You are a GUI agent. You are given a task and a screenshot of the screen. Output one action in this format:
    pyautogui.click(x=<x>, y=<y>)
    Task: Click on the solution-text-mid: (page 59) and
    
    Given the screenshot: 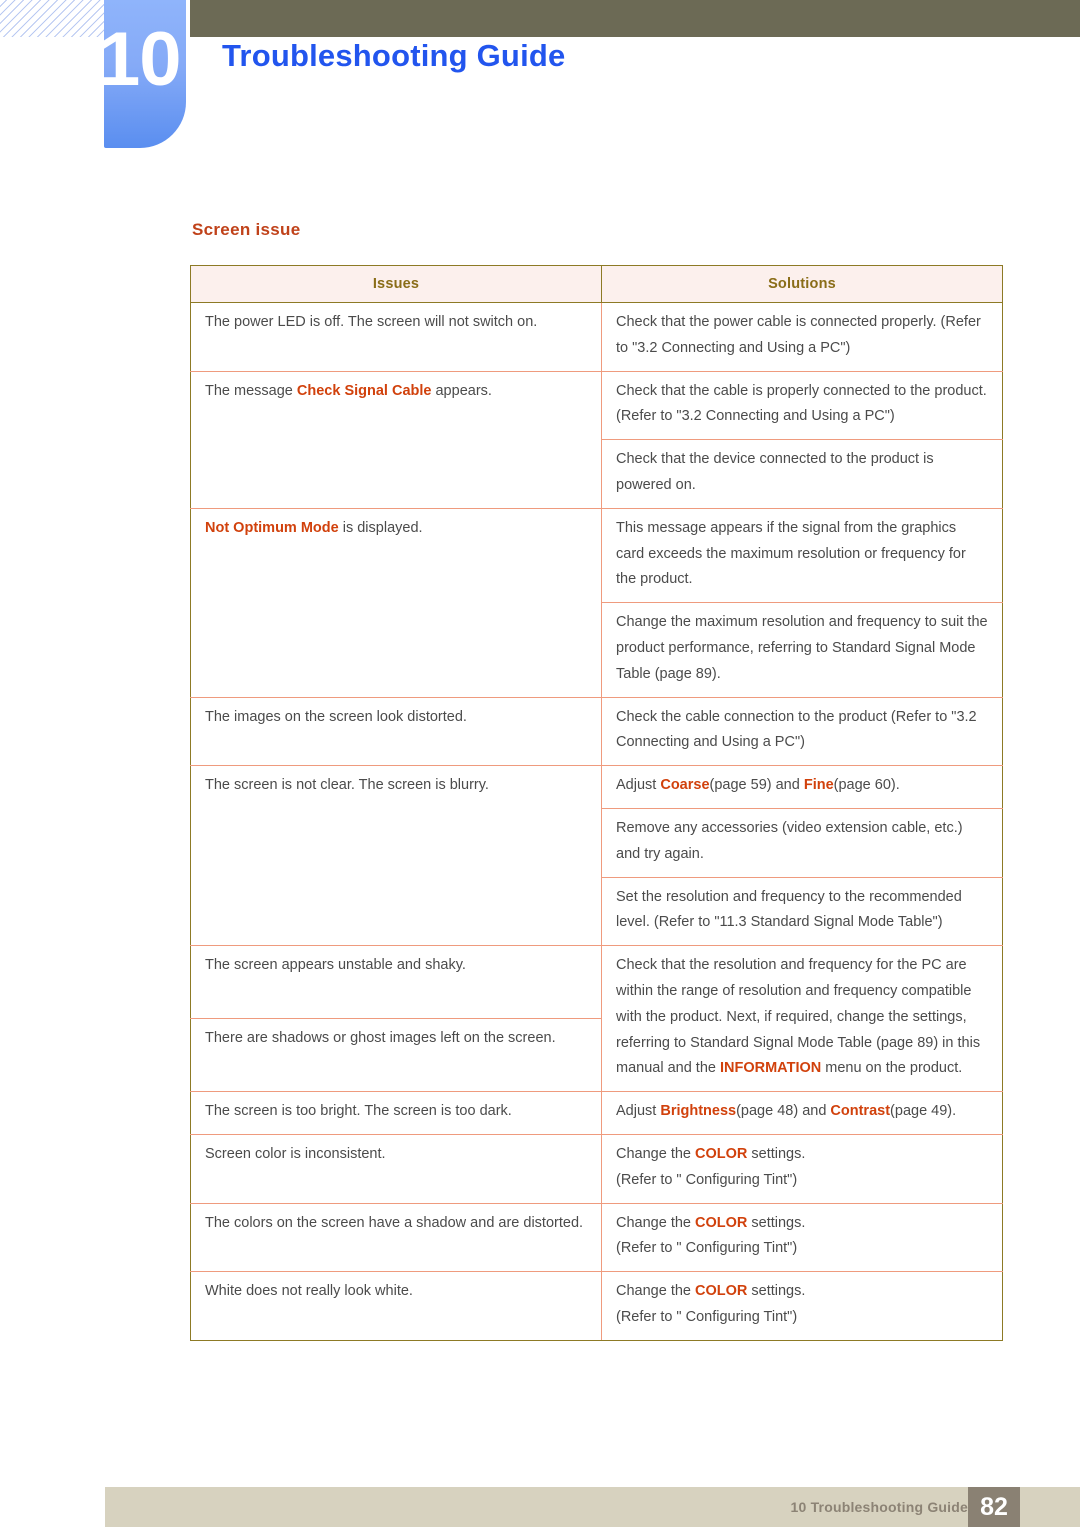 What is the action you would take?
    pyautogui.click(x=756, y=785)
    